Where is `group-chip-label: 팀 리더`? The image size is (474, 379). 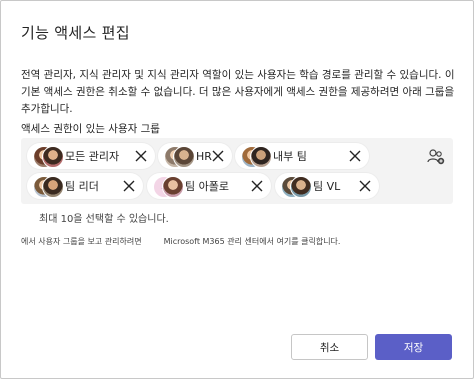 group-chip-label: 팀 리더 is located at coordinates (82, 186).